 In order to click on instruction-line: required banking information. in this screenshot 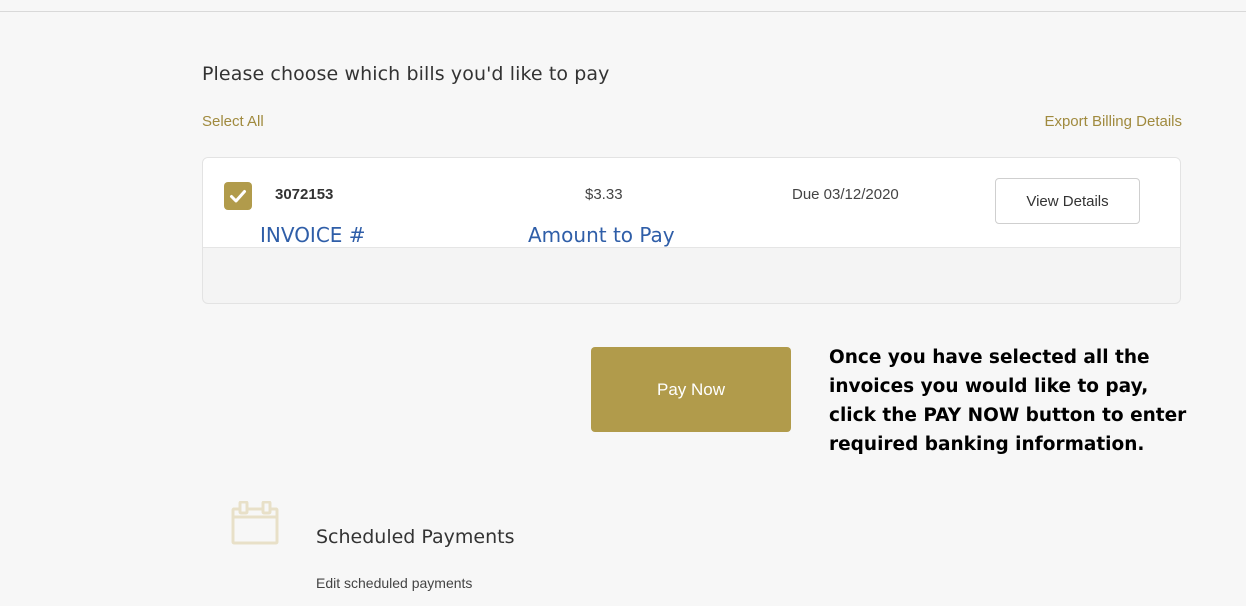, I will do `click(987, 444)`.